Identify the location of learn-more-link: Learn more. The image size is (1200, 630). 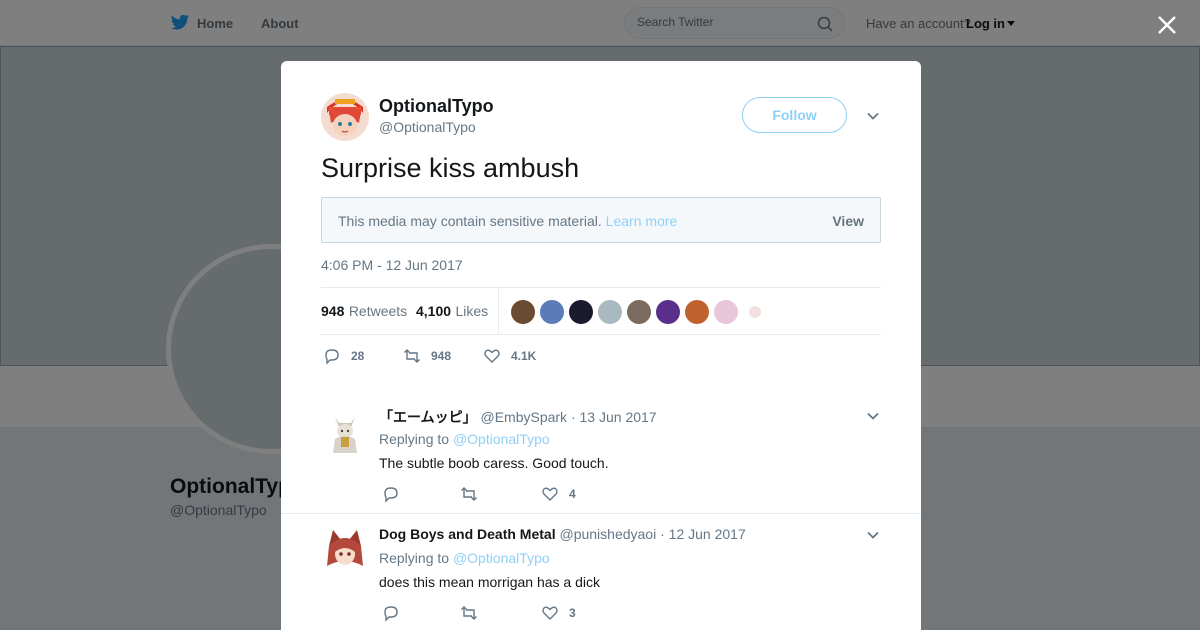
(642, 221).